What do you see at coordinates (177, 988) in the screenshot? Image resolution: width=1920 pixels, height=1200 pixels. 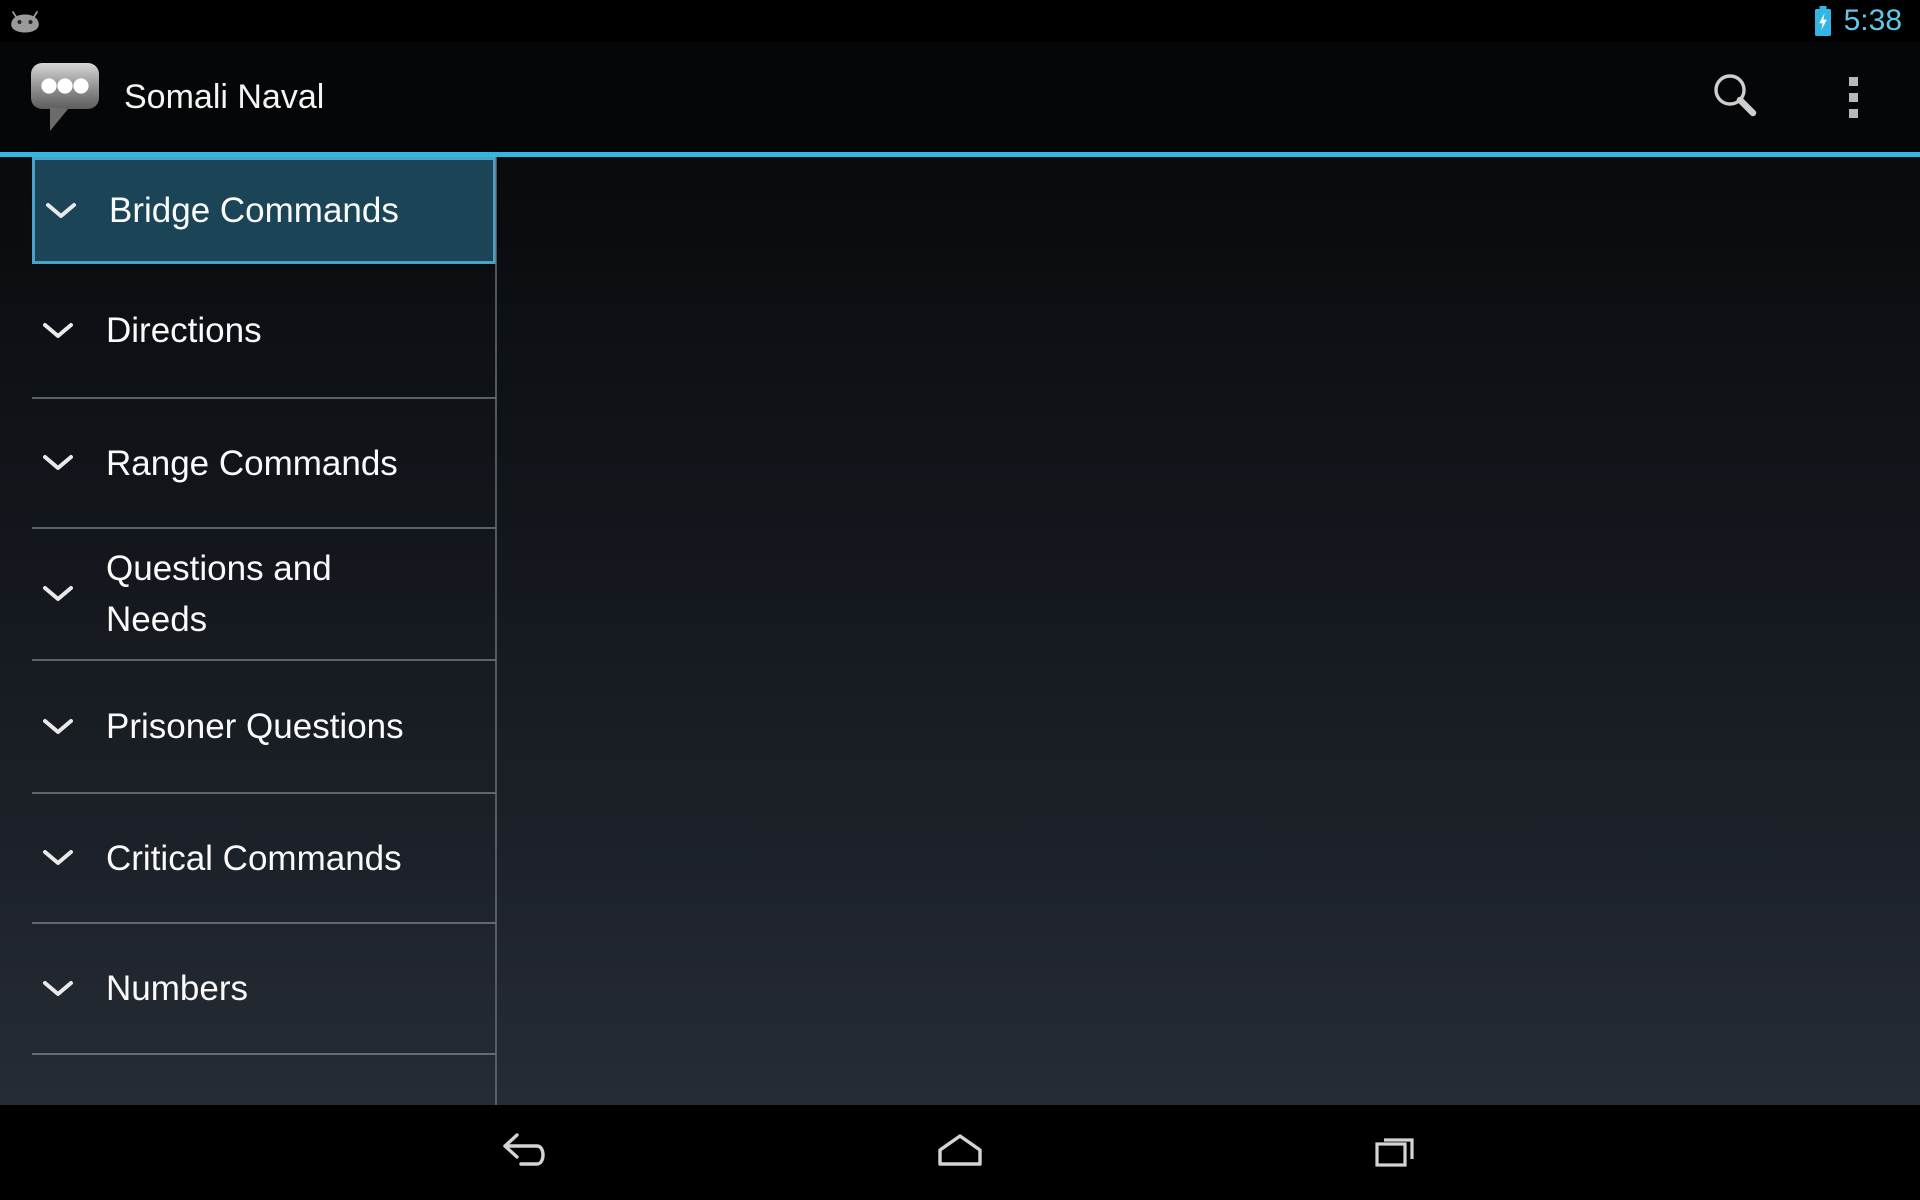 I see `list-item-label: Numbers` at bounding box center [177, 988].